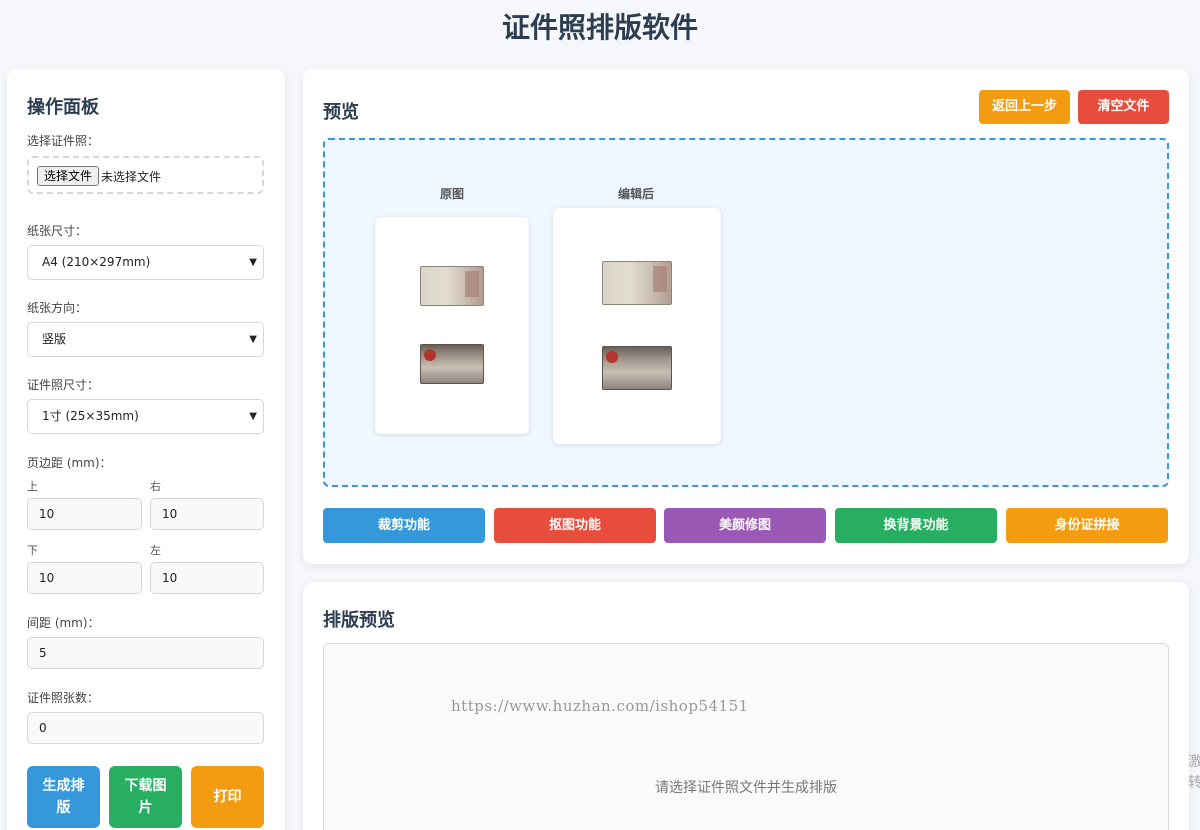  Describe the element at coordinates (404, 525) in the screenshot. I see `crop-button: 裁剪功能` at that location.